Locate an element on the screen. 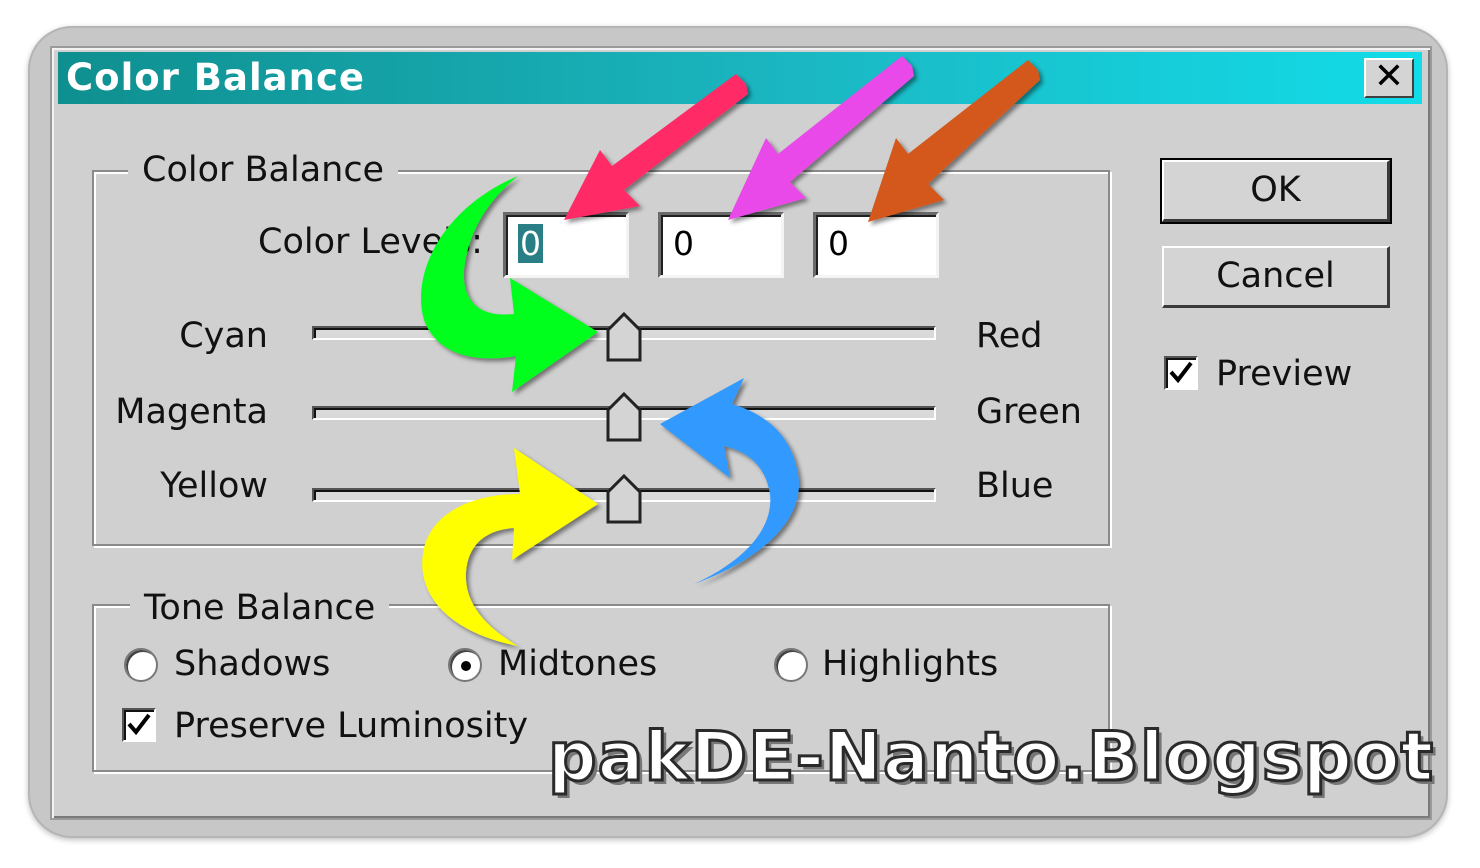  radio-selected-dot is located at coordinates (466, 666).